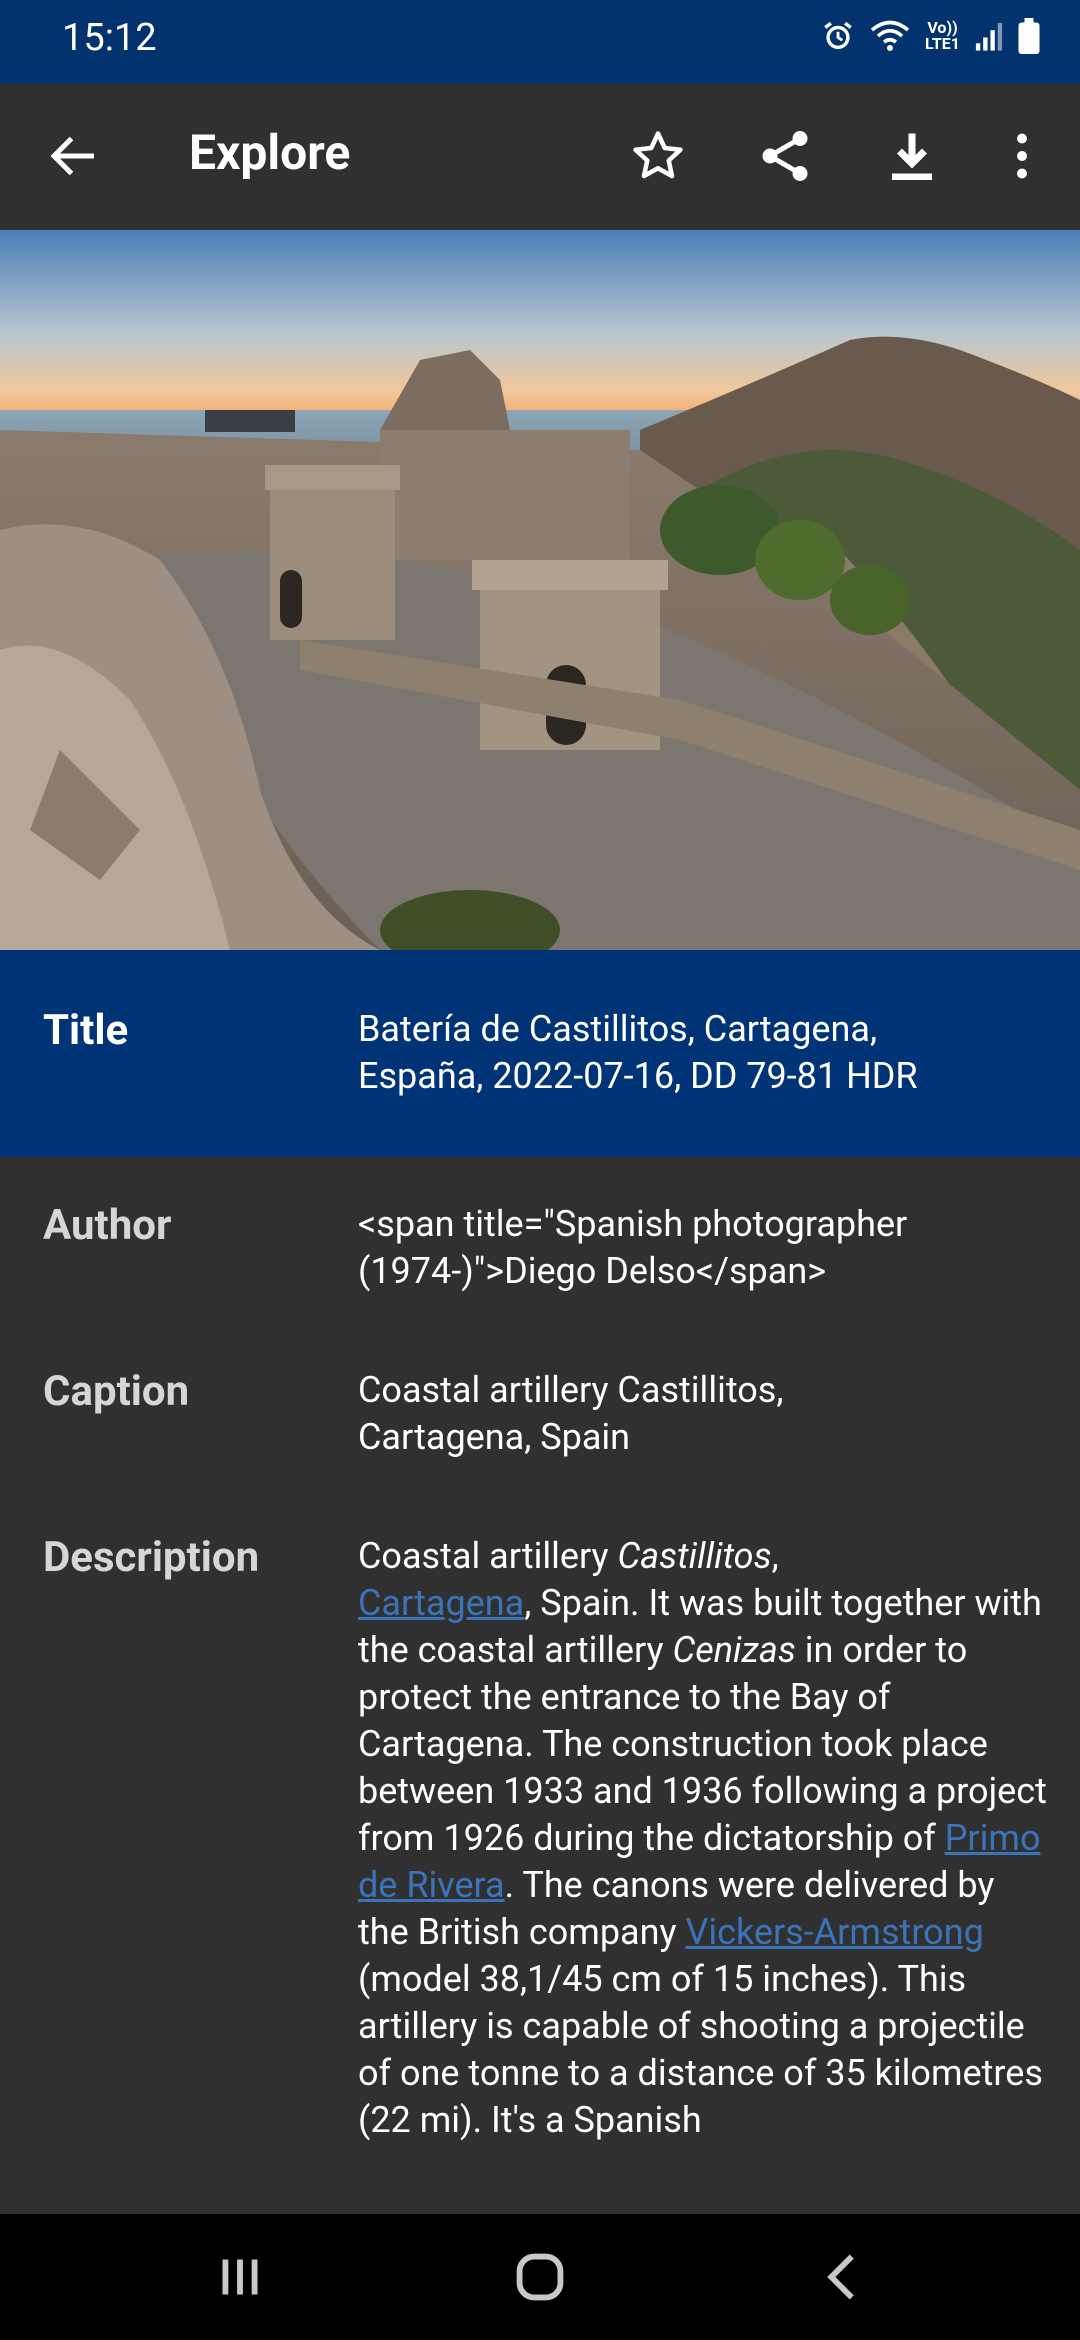 The width and height of the screenshot is (1080, 2340). What do you see at coordinates (270, 152) in the screenshot?
I see `page-title: Explore` at bounding box center [270, 152].